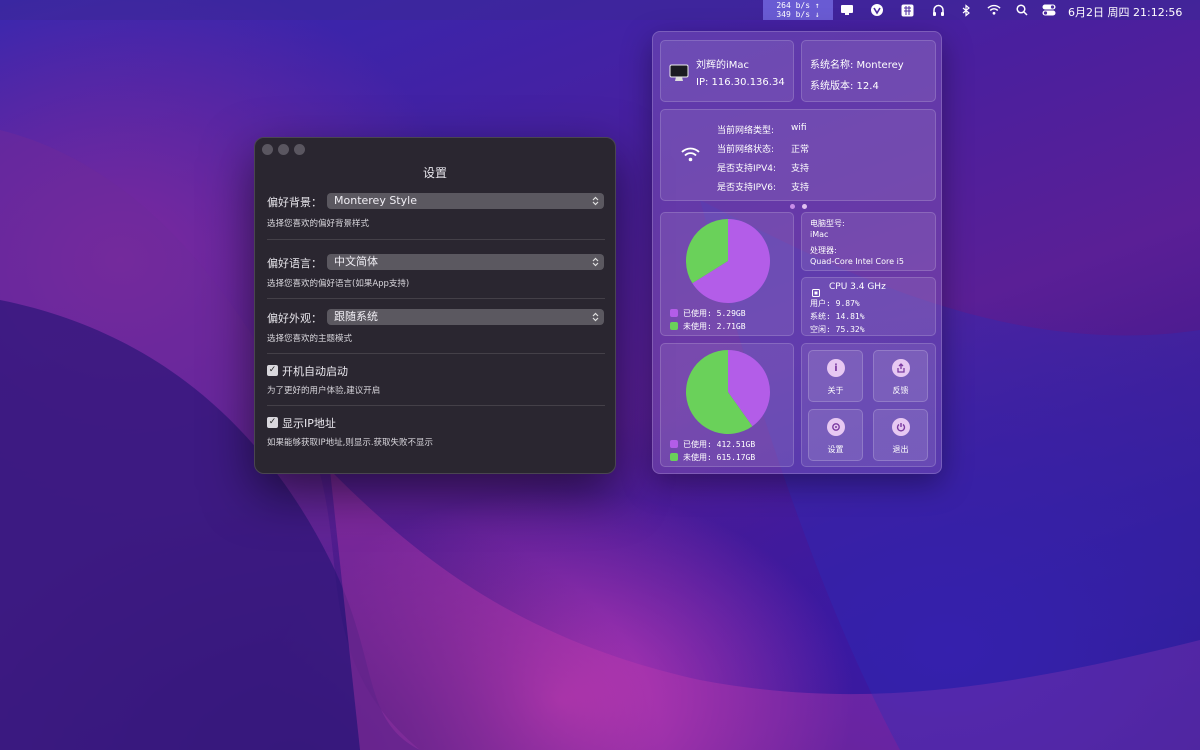 The width and height of the screenshot is (1200, 750). Describe the element at coordinates (272, 370) in the screenshot. I see `autostart-checkbox: ✓` at that location.